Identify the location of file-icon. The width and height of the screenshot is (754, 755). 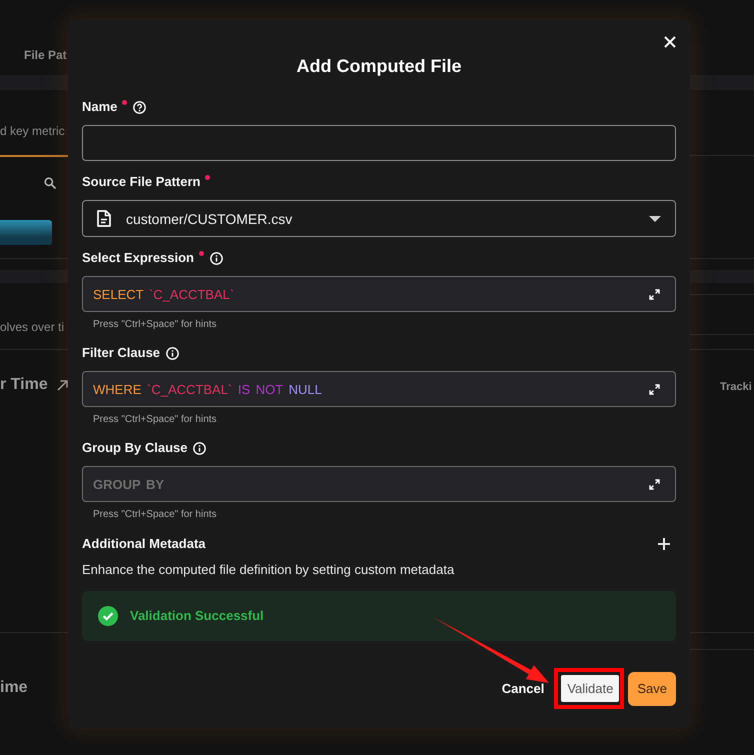
(104, 218).